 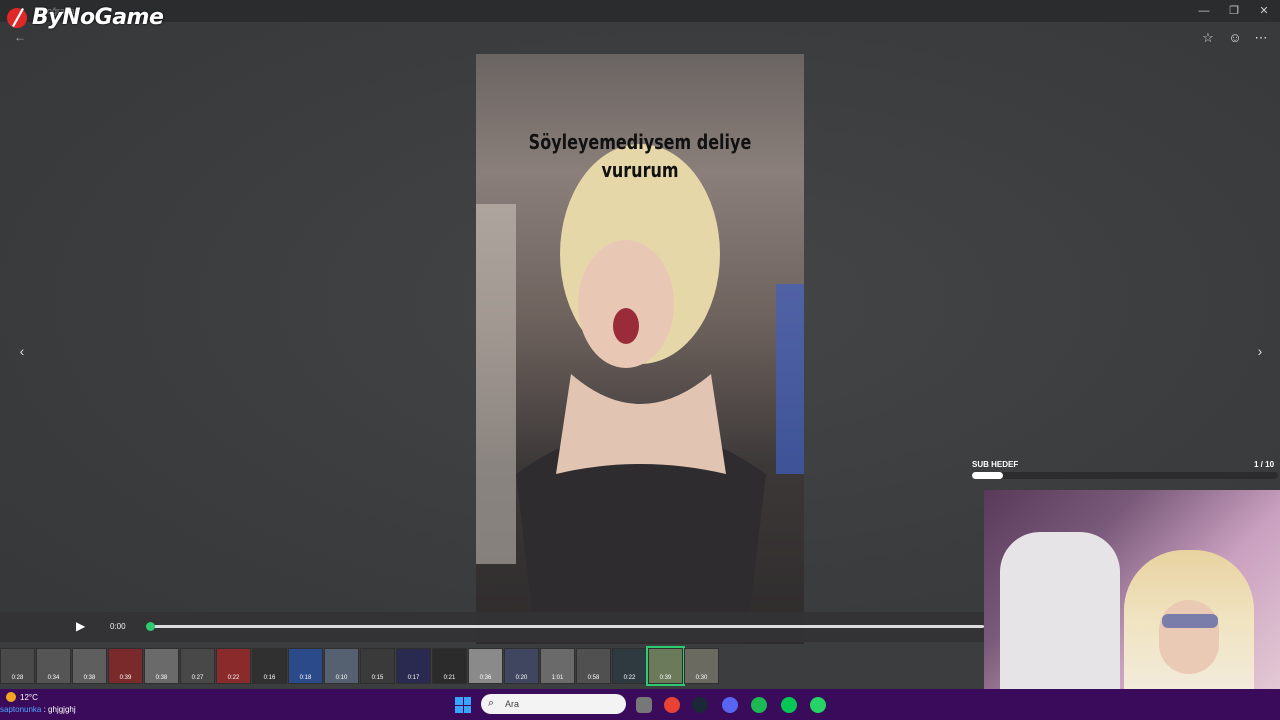 What do you see at coordinates (118, 626) in the screenshot?
I see `playback-time: 0:00` at bounding box center [118, 626].